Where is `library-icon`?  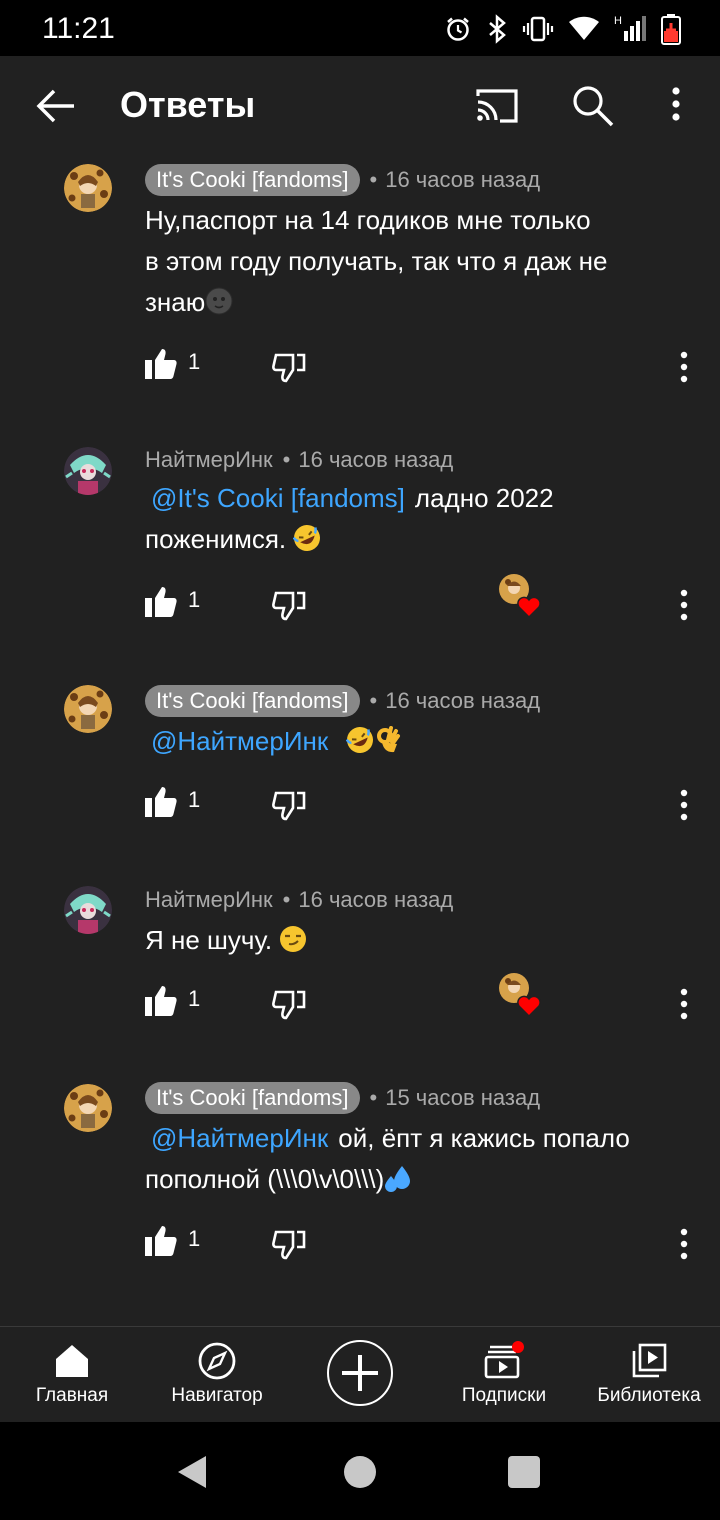
library-icon is located at coordinates (649, 1360).